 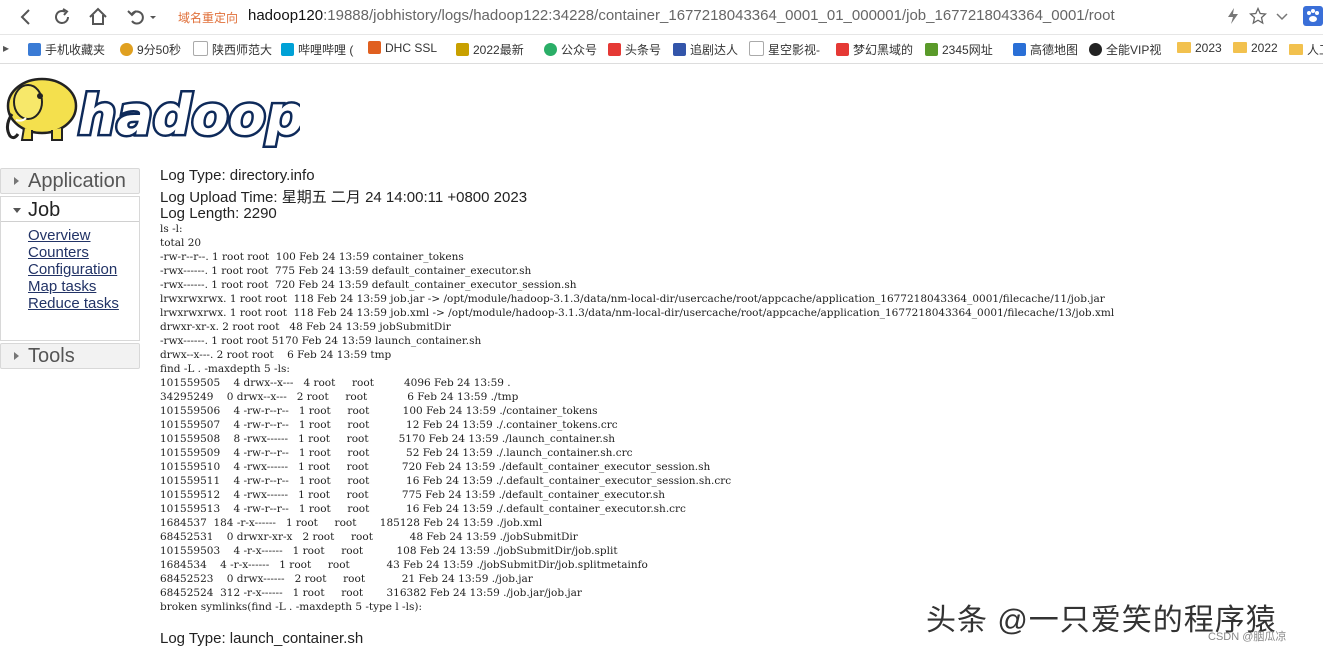 I want to click on hadoop-logo: hadoop, so click(x=153, y=110).